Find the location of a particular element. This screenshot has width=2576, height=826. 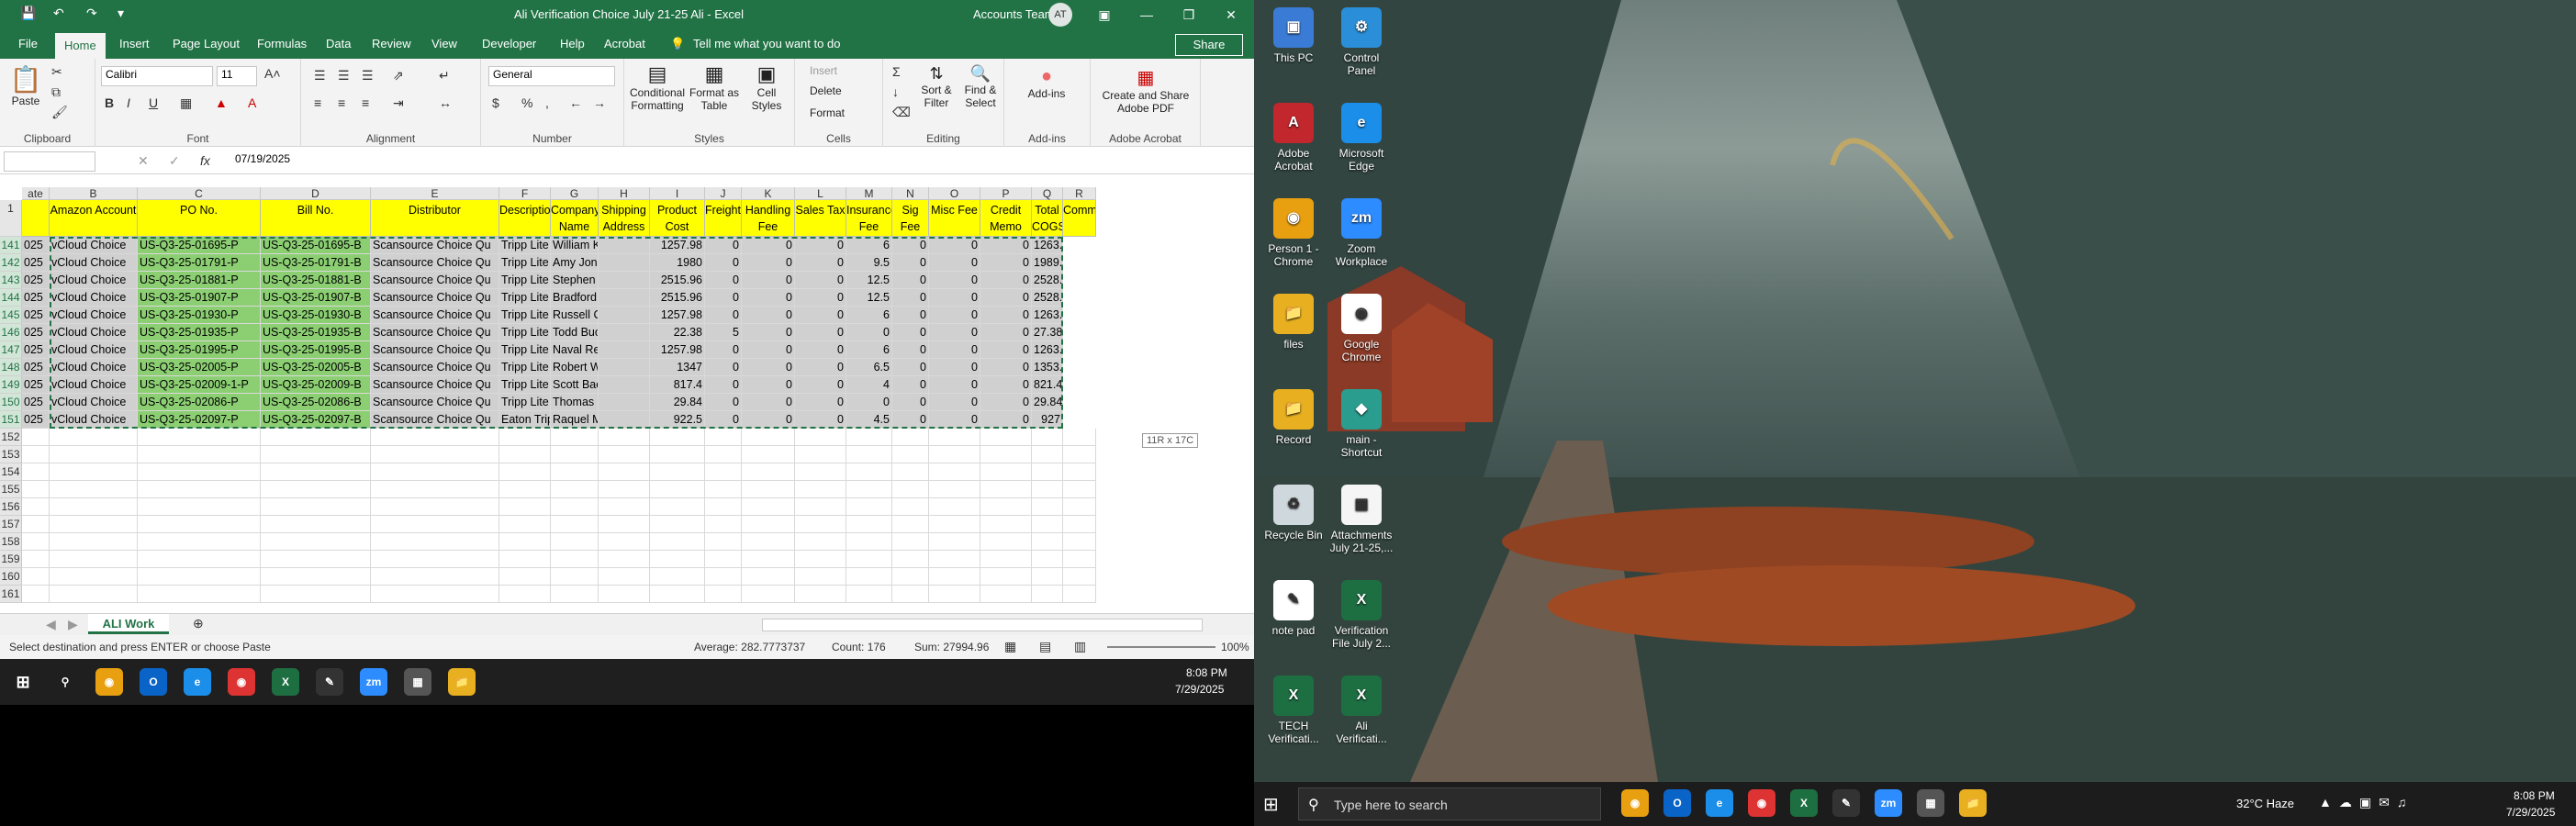

table-cell: US-Q3-25-01935-P is located at coordinates (199, 333).